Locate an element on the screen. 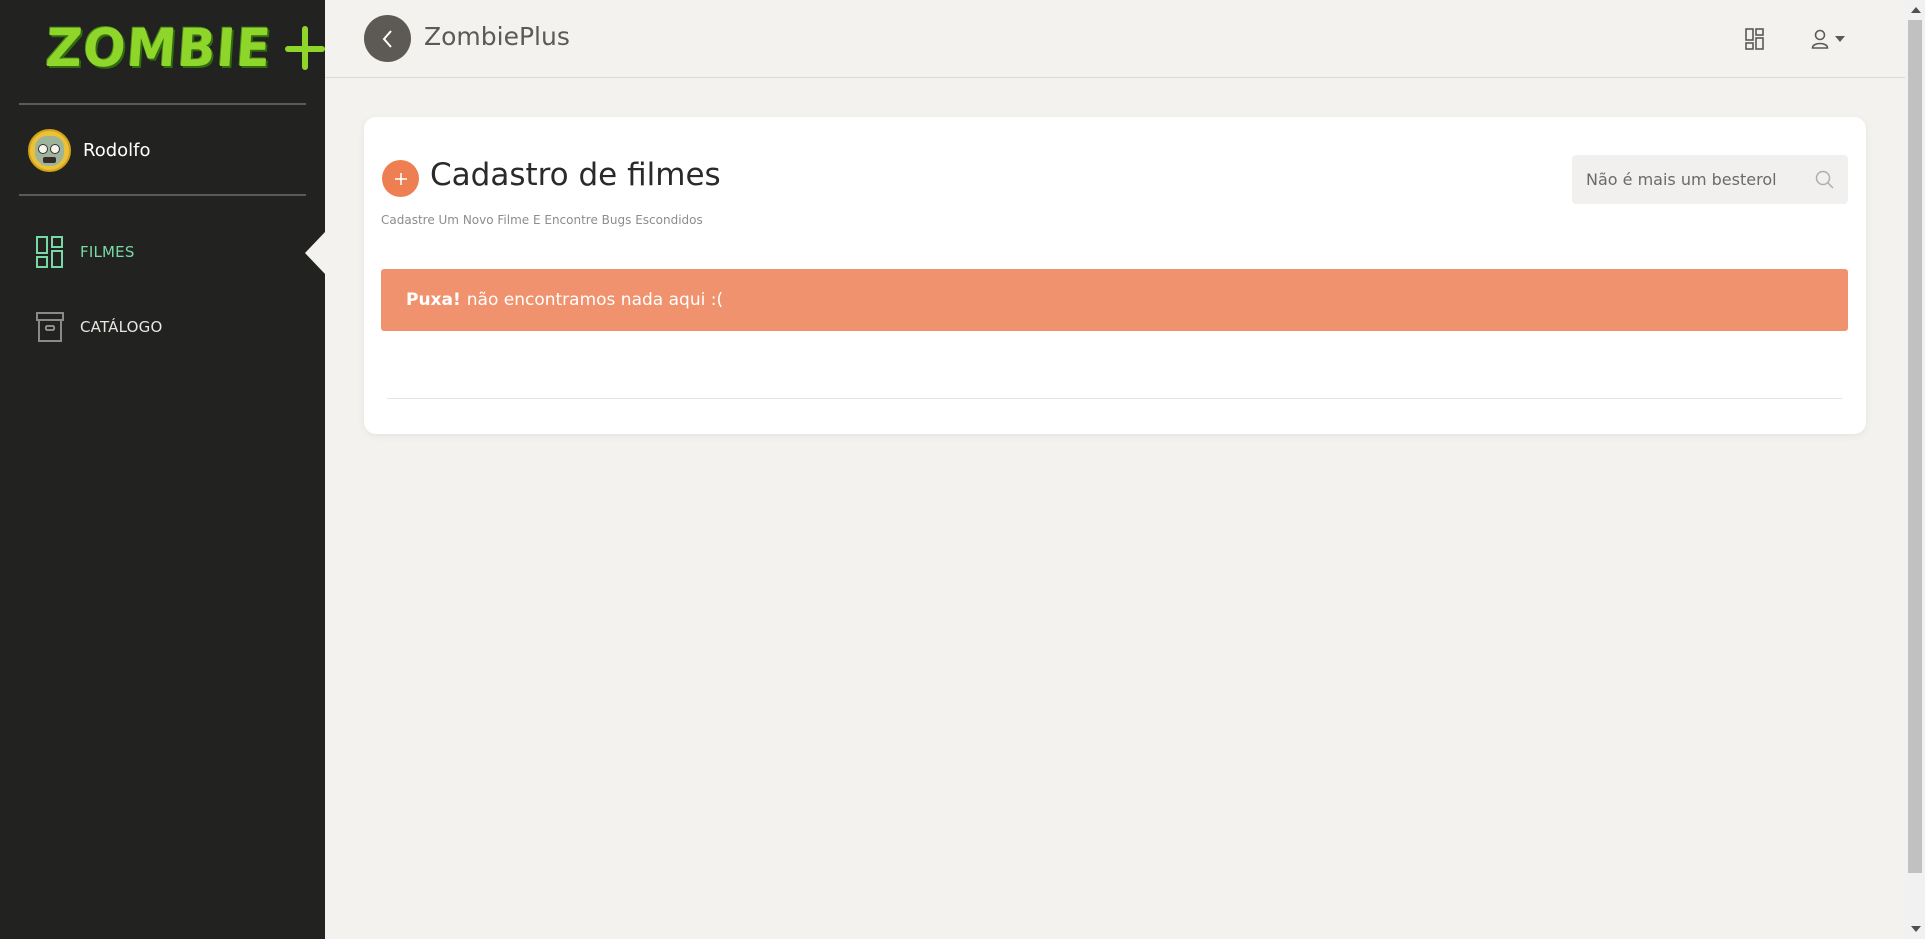 The height and width of the screenshot is (939, 1925). chevron-down-icon is located at coordinates (1840, 39).